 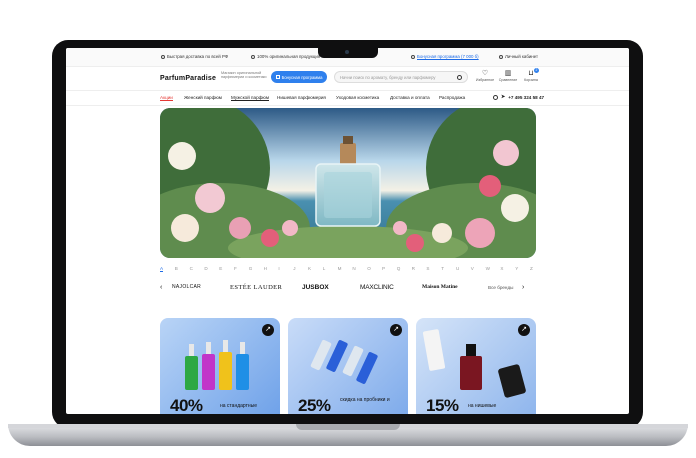 What do you see at coordinates (531, 75) in the screenshot?
I see `cart-button: ⊔ 2 Корзина` at bounding box center [531, 75].